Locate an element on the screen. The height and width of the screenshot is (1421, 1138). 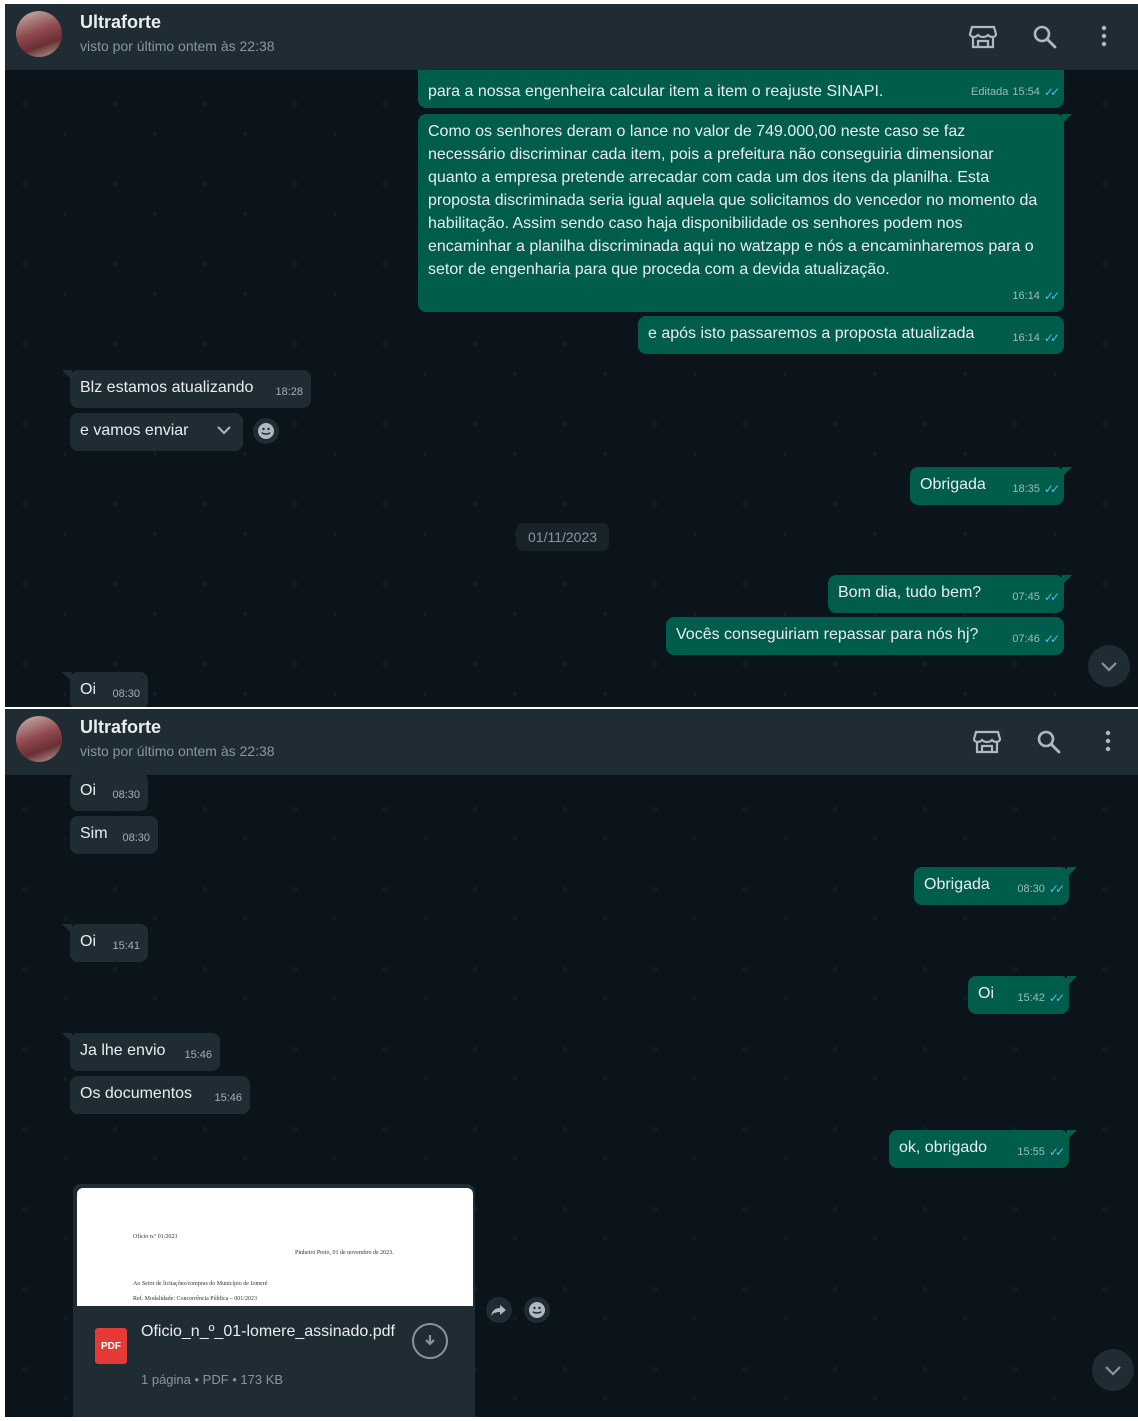
message-meta: 15:55 ✓✓ is located at coordinates (1041, 1152).